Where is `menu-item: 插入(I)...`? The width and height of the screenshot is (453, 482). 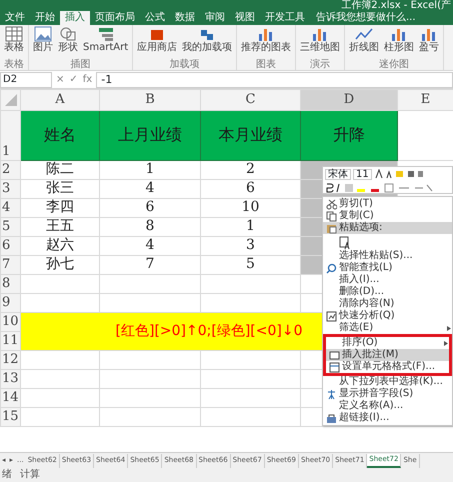
menu-item: 插入(I)... is located at coordinates (387, 280).